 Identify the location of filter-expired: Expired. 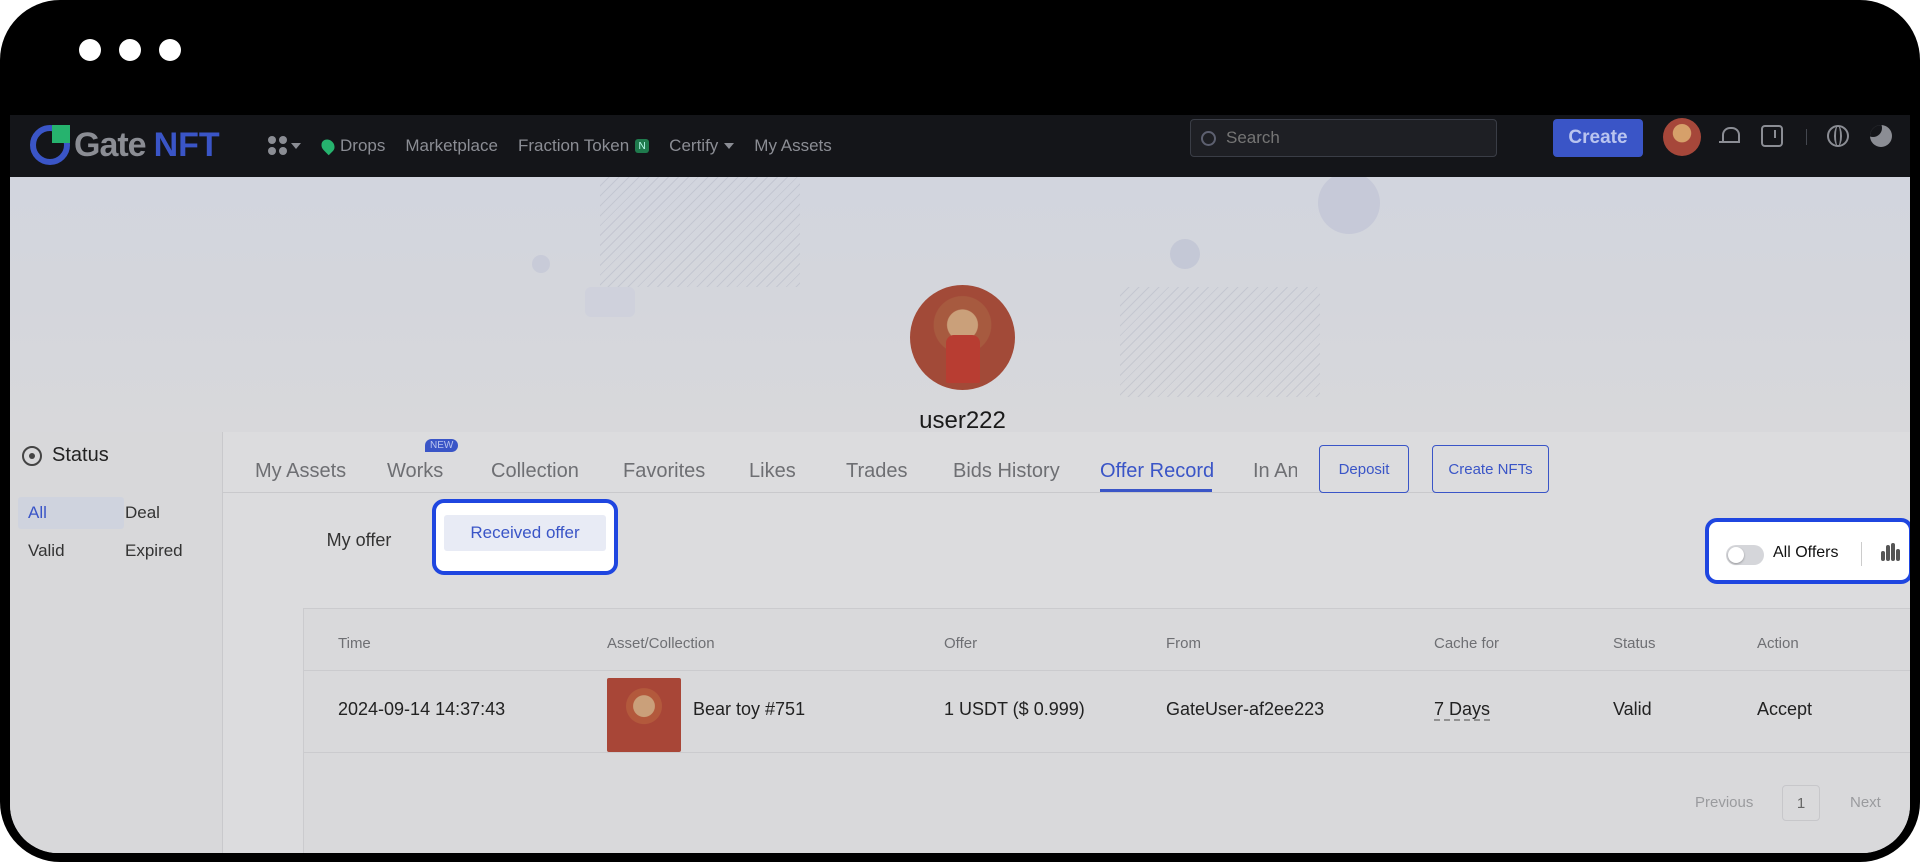
(168, 551).